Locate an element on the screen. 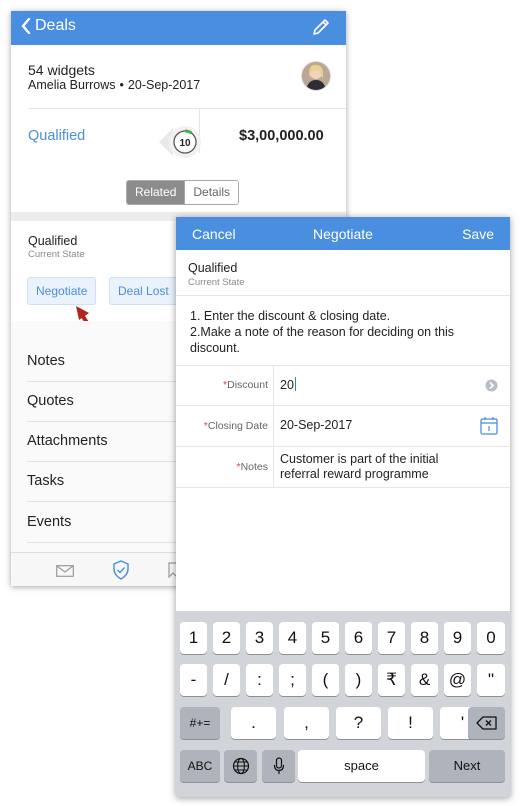 The image size is (520, 806). deal-lost-button: Deal Lost is located at coordinates (143, 291).